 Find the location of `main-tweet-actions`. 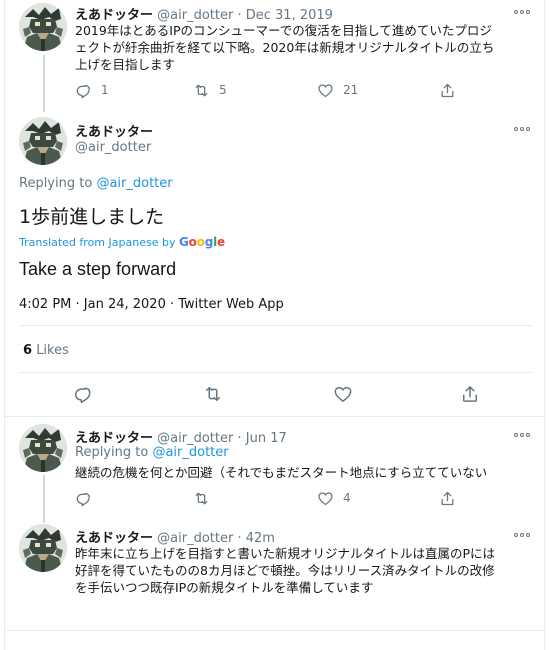

main-tweet-actions is located at coordinates (278, 394).